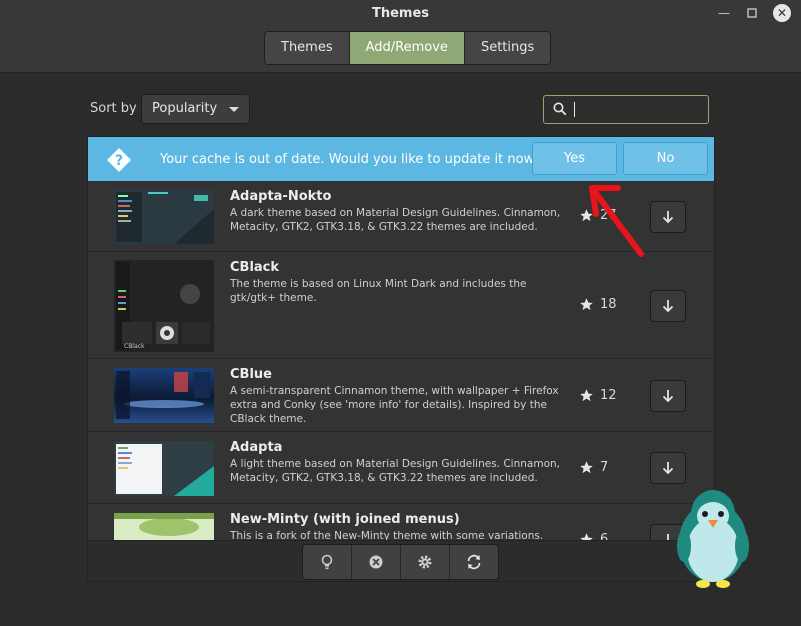 This screenshot has height=626, width=801. Describe the element at coordinates (724, 13) in the screenshot. I see `minimize-icon: —` at that location.